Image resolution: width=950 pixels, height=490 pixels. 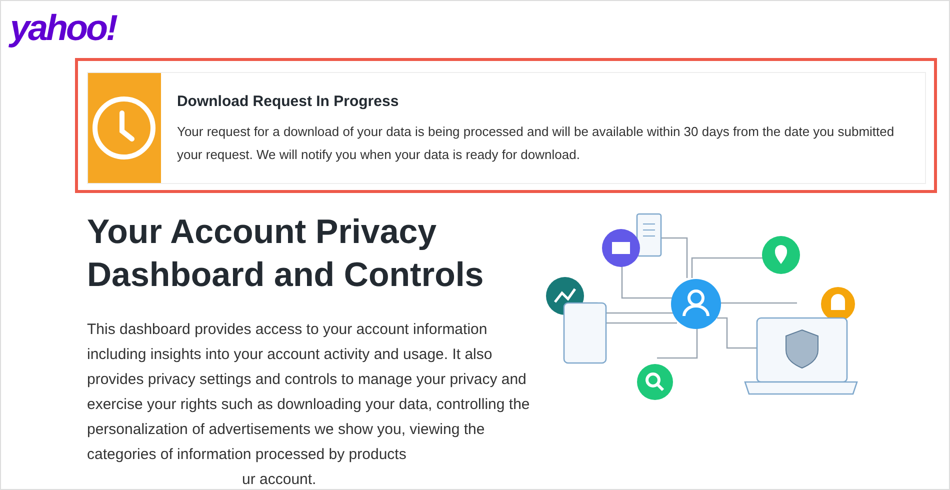 I want to click on clock-icon, so click(x=124, y=128).